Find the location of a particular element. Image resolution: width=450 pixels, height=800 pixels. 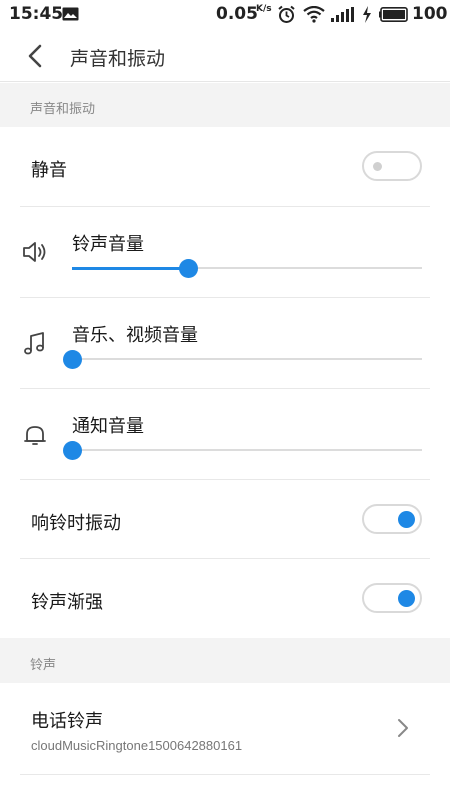

ring-crescendo-row: 铃声渐强 is located at coordinates (225, 598).